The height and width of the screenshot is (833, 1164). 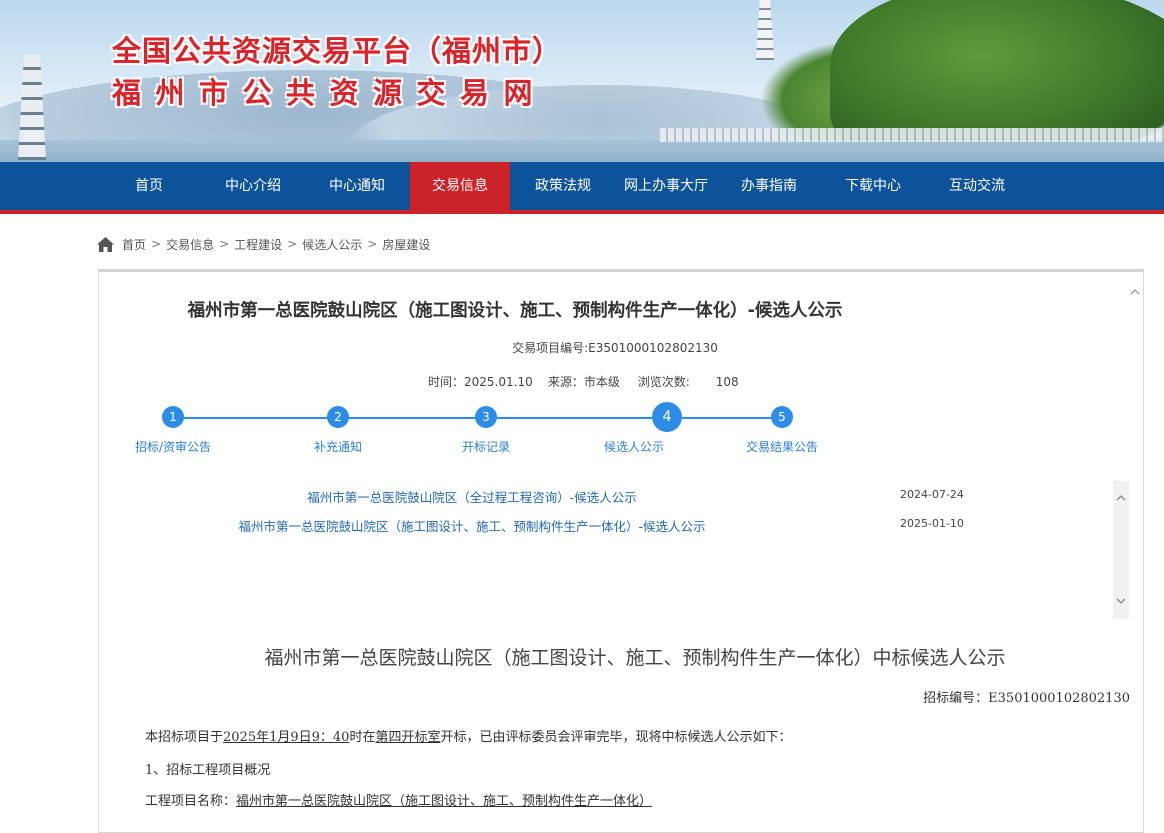 I want to click on source-value: 市本级, so click(x=601, y=382).